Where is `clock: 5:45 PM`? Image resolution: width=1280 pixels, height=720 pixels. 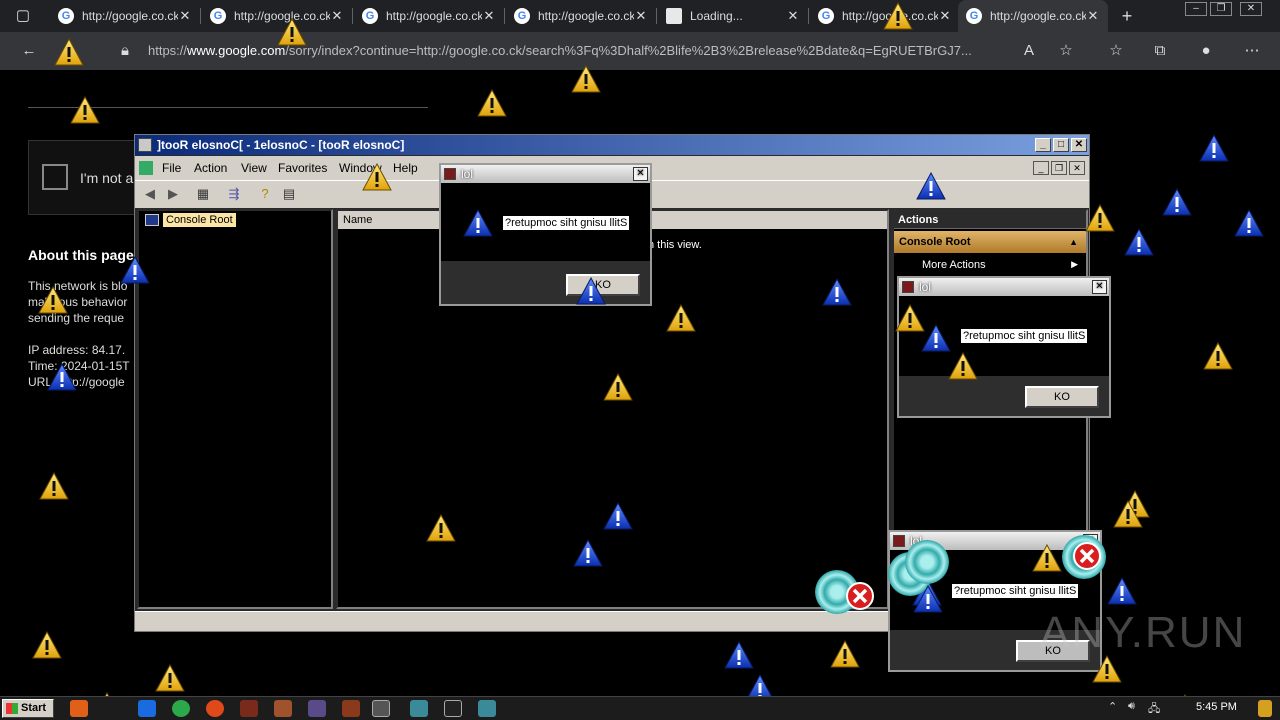 clock: 5:45 PM is located at coordinates (1216, 707).